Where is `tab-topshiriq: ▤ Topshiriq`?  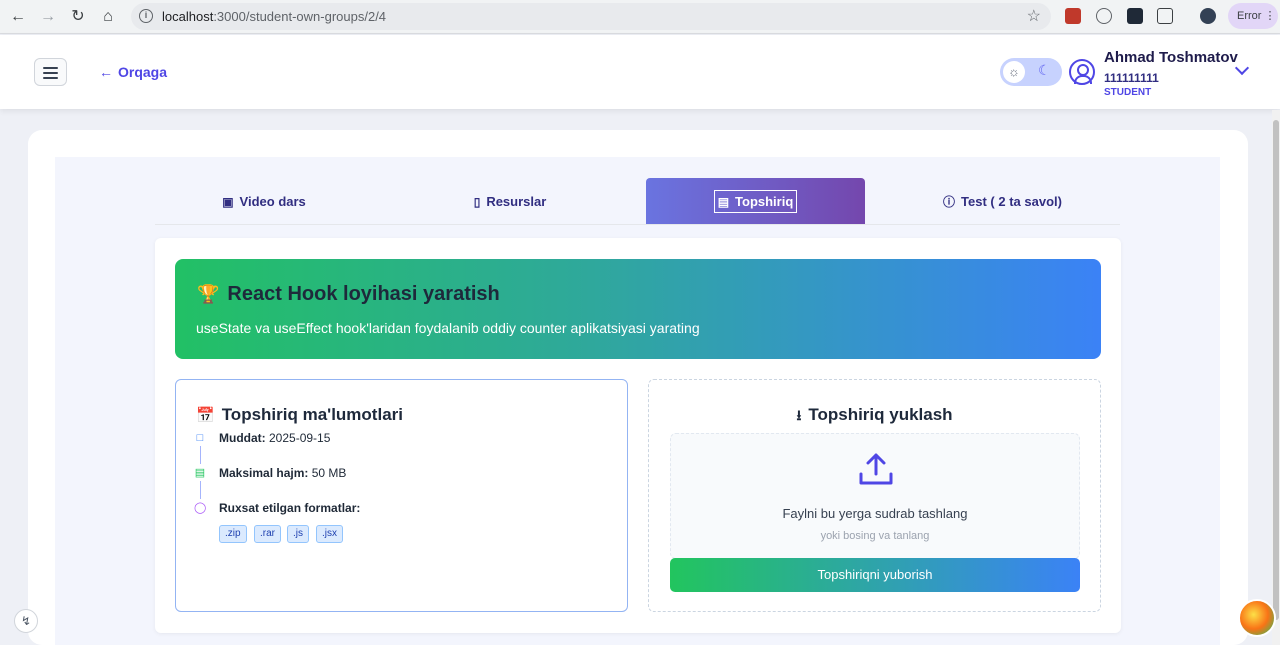
tab-topshiriq: ▤ Topshiriq is located at coordinates (755, 201).